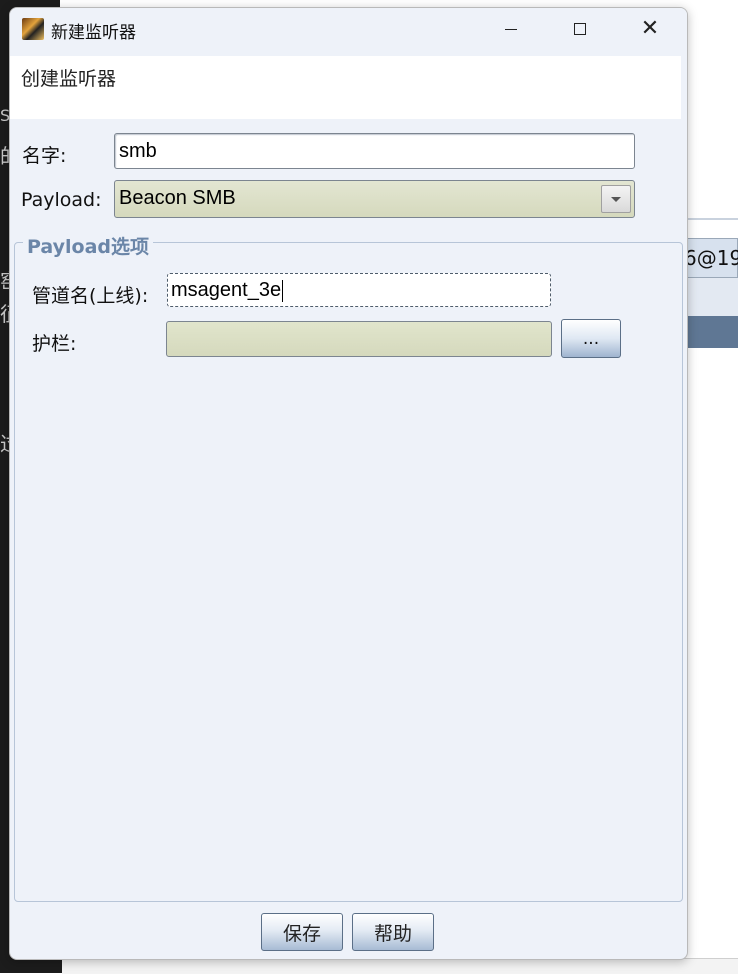 This screenshot has width=738, height=974. I want to click on minimize-button, so click(511, 29).